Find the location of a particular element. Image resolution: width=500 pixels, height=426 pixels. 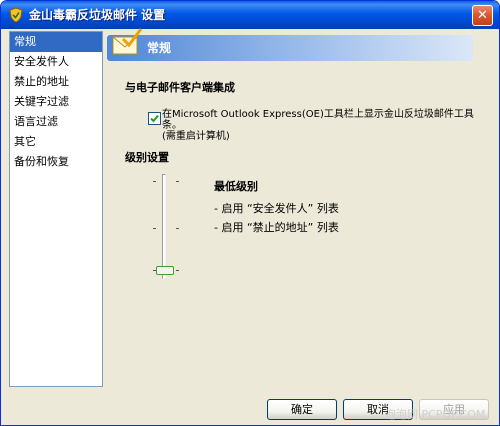

level-detail: - 启用 “安全发件人” 列表 is located at coordinates (276, 208).